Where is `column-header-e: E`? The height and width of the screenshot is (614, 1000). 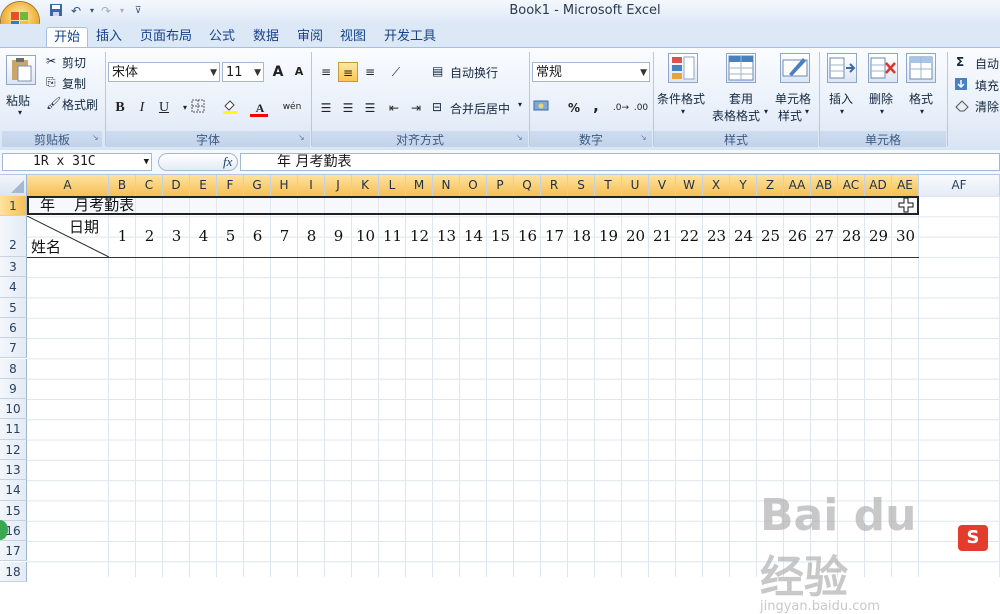 column-header-e: E is located at coordinates (203, 185).